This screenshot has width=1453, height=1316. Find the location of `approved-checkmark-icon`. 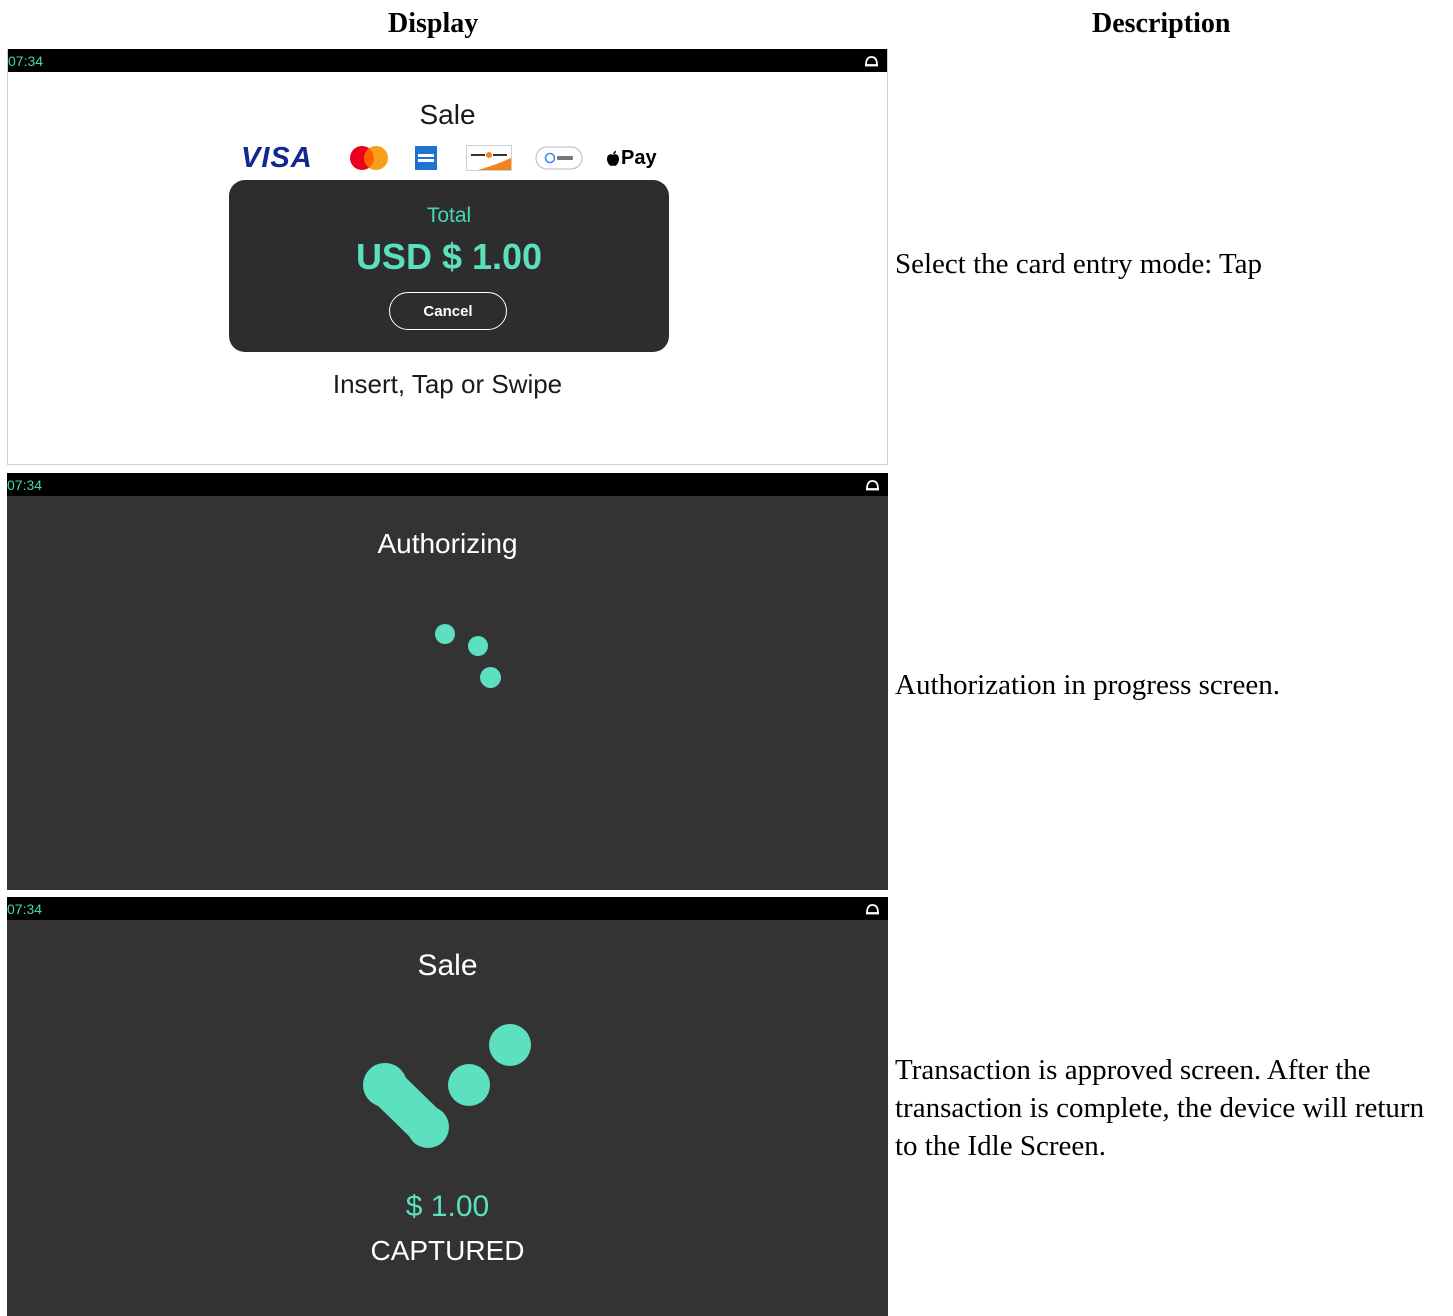

approved-checkmark-icon is located at coordinates (447, 1086).